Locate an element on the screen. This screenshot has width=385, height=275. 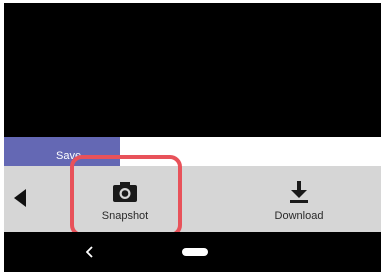
chevron-left-icon is located at coordinates (89, 252).